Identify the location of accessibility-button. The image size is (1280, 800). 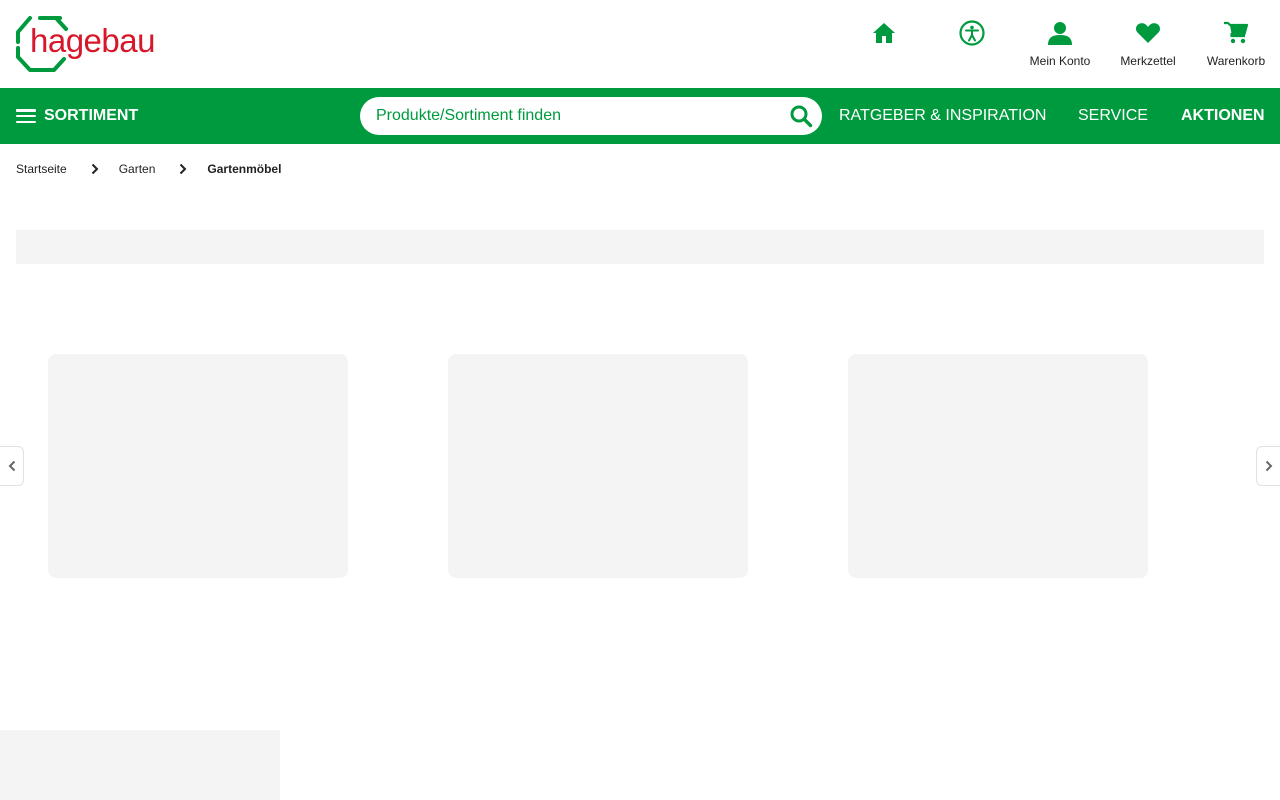
(972, 33).